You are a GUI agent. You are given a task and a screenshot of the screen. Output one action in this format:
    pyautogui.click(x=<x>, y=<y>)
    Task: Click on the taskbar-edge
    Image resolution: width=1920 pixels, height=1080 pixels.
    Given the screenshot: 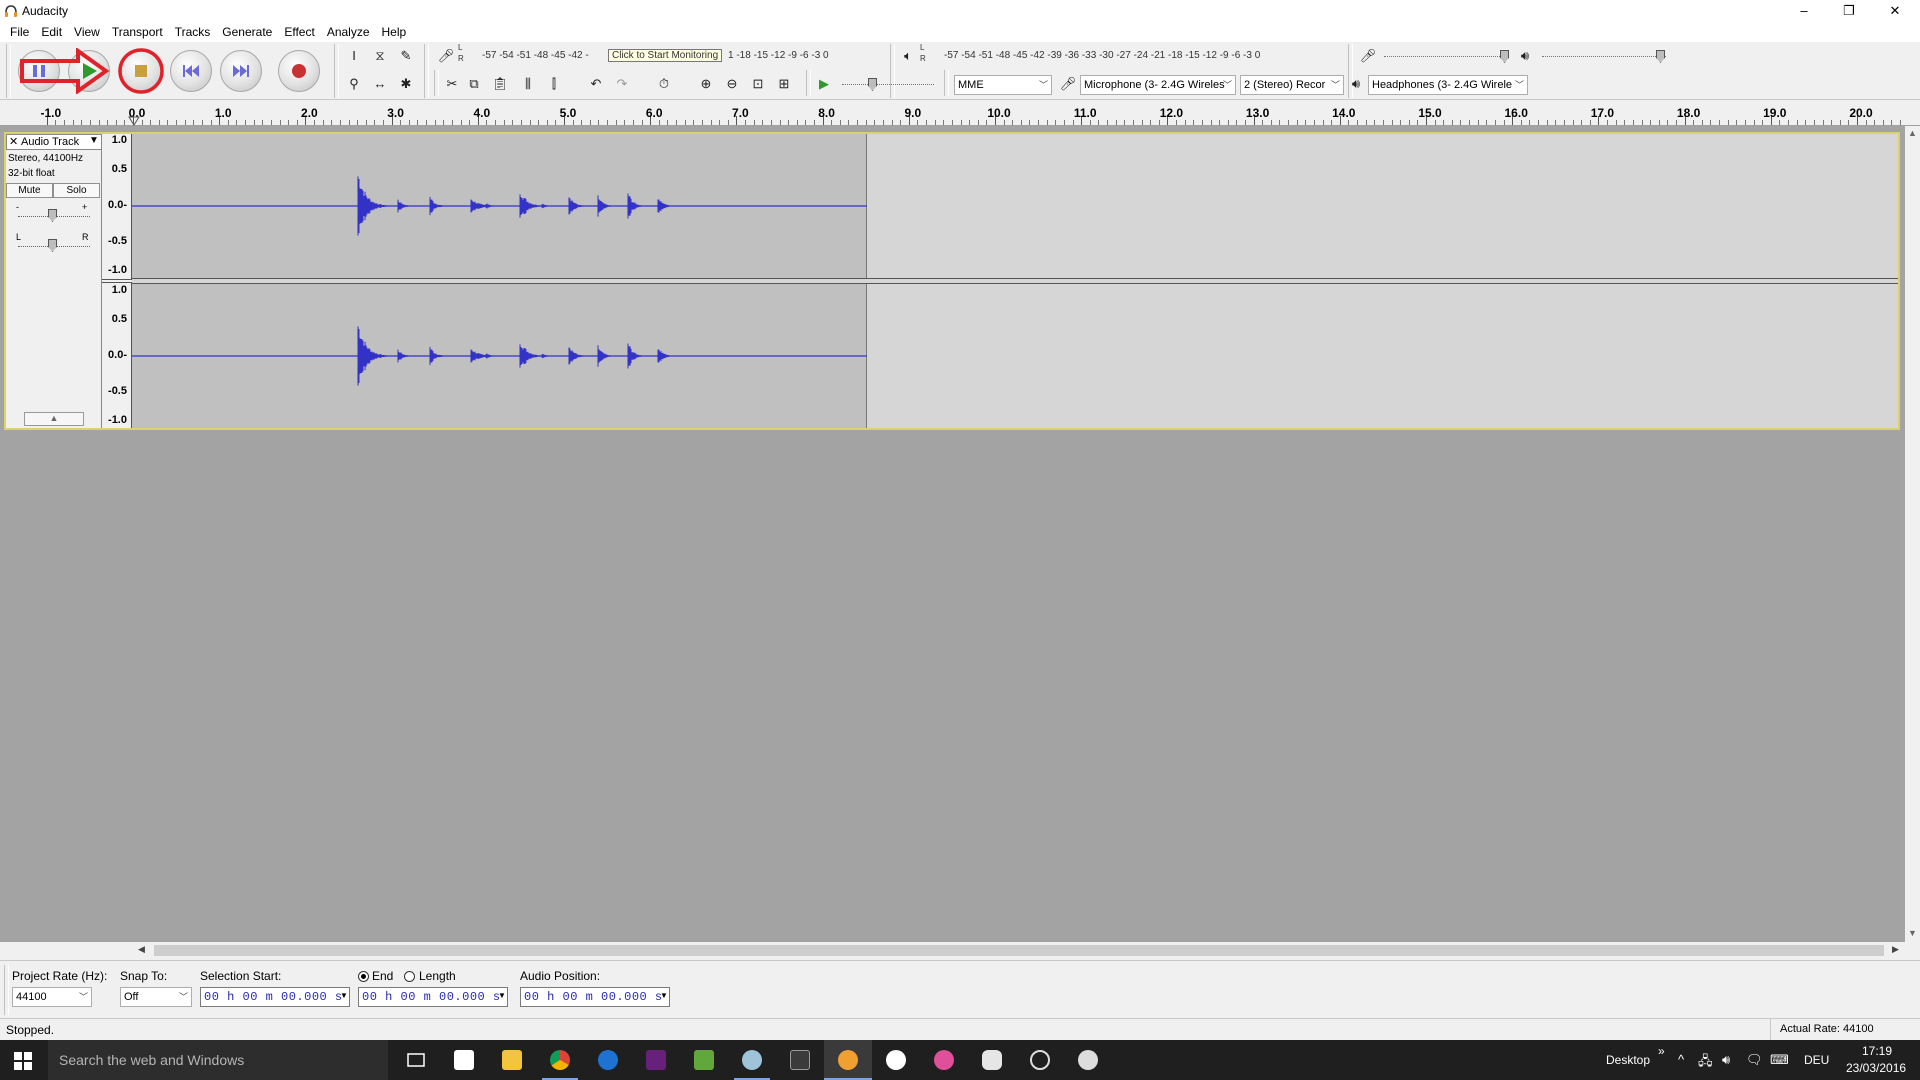 What is the action you would take?
    pyautogui.click(x=608, y=1060)
    